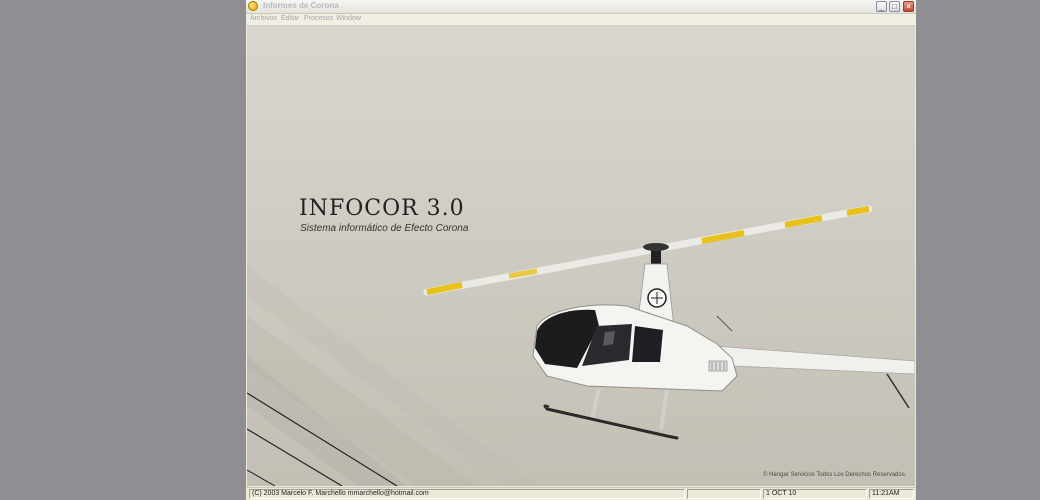  What do you see at coordinates (384, 228) in the screenshot?
I see `product-subtitle: Sistema informático de Efecto Corona` at bounding box center [384, 228].